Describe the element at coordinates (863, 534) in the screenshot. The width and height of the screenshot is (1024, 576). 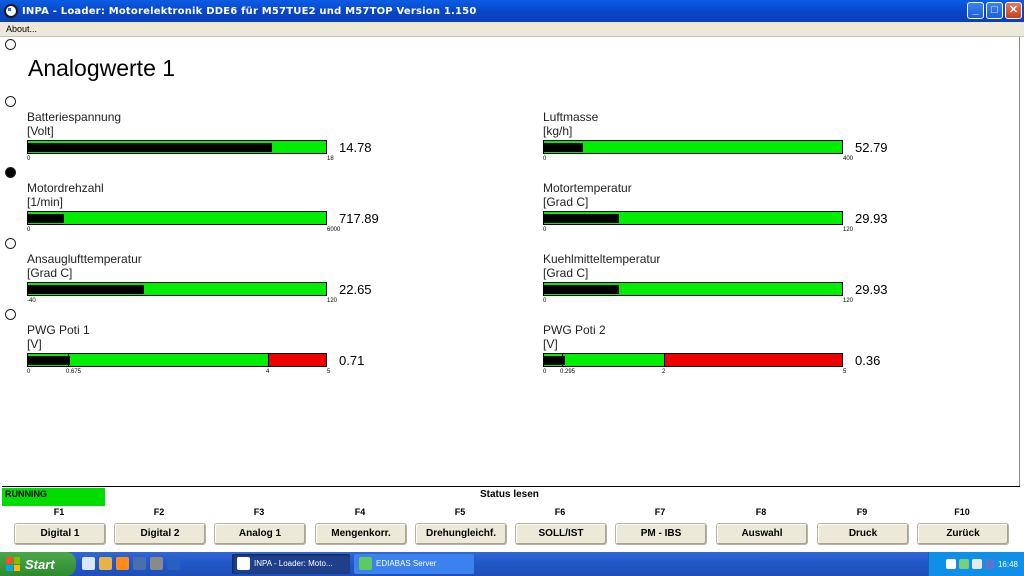
I see `druck-button: Druck` at that location.